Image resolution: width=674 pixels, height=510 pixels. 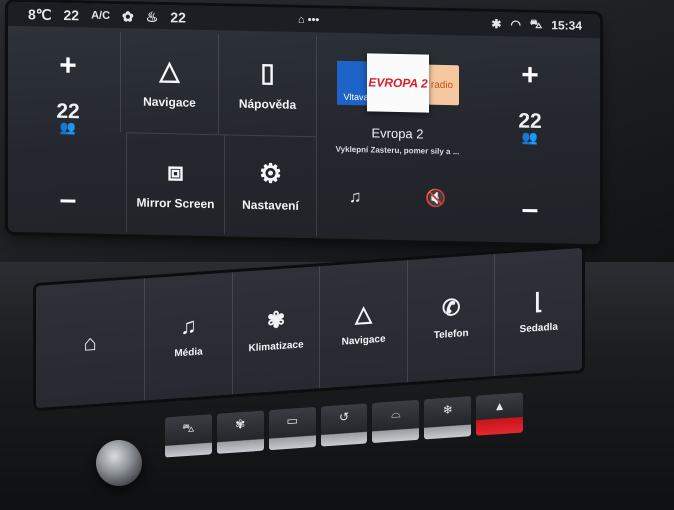 I want to click on ac-indicator: A/C, so click(x=100, y=16).